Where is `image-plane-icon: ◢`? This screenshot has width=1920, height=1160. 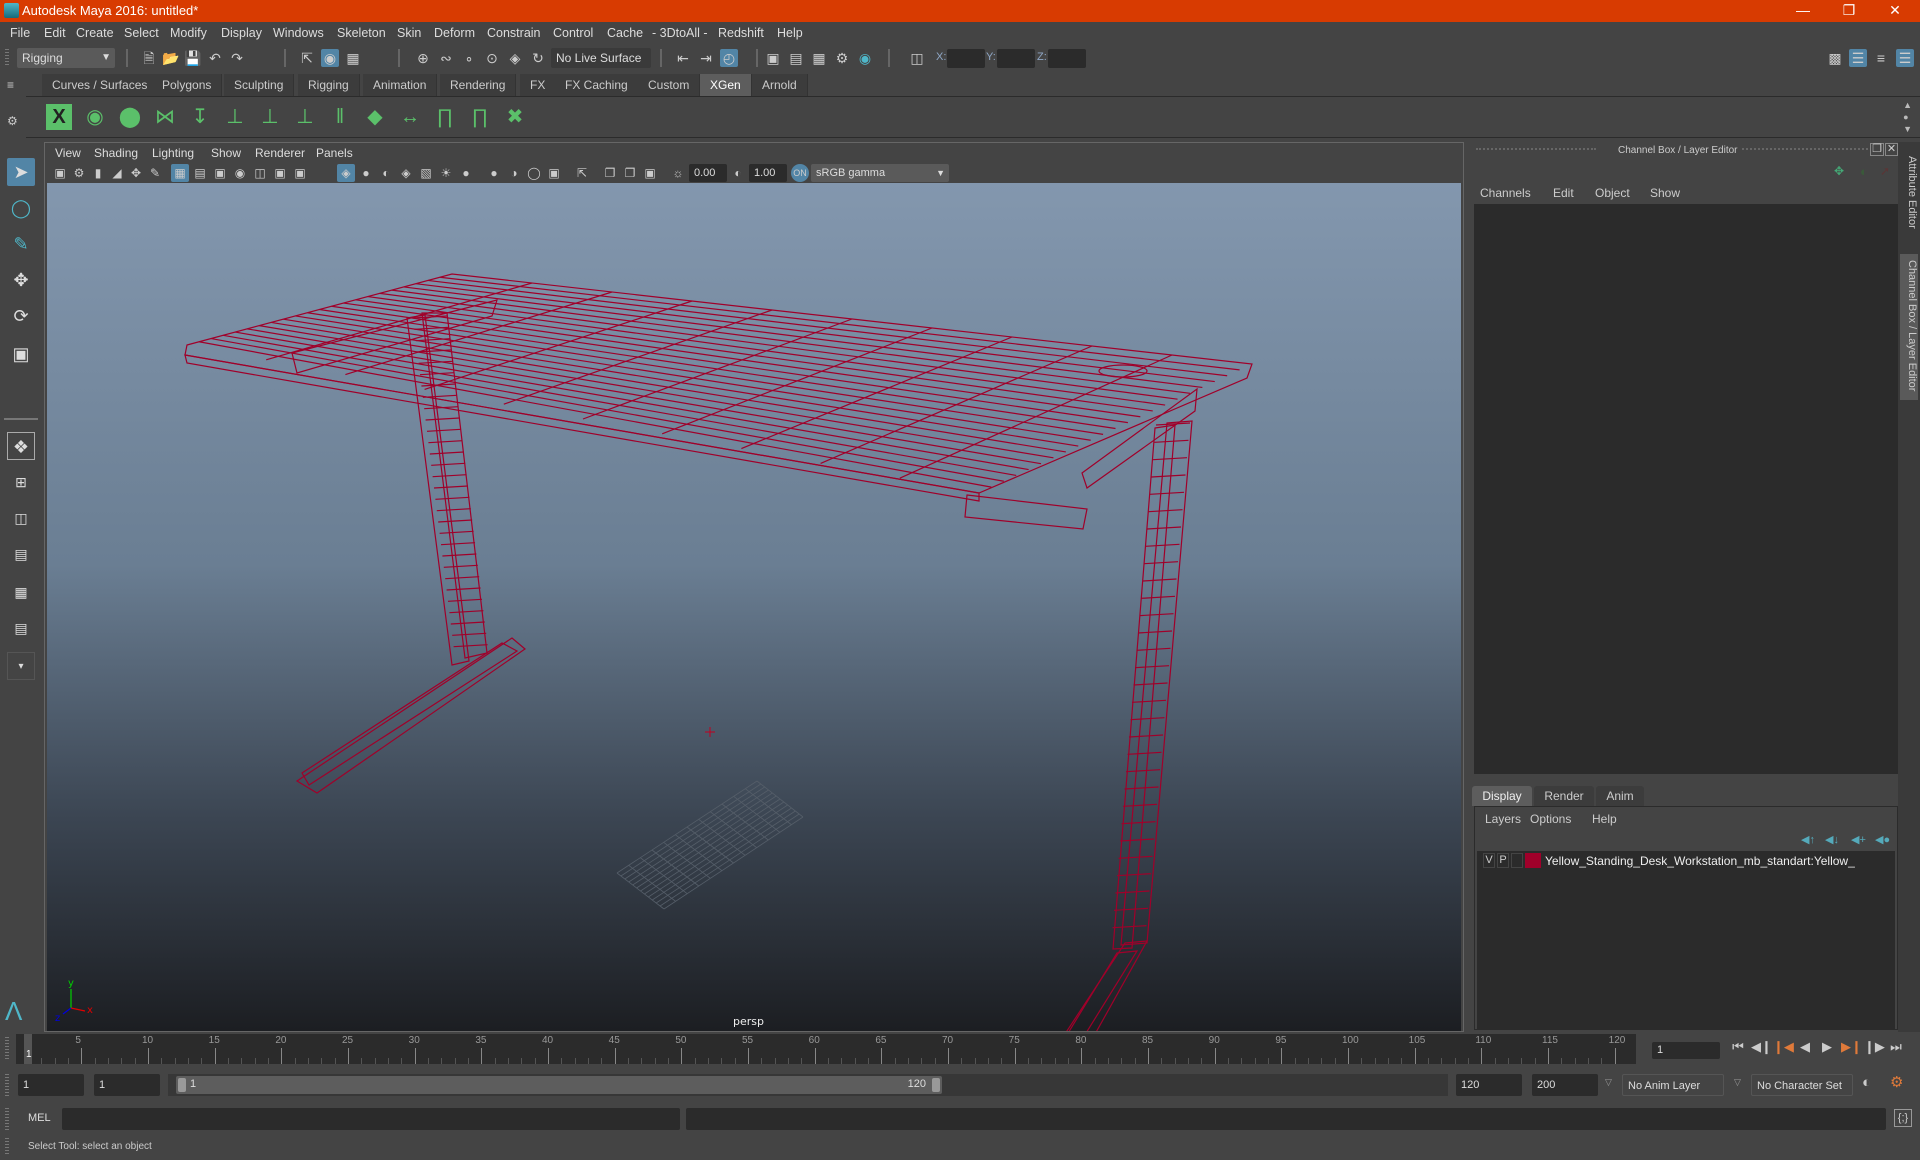 image-plane-icon: ◢ is located at coordinates (117, 173).